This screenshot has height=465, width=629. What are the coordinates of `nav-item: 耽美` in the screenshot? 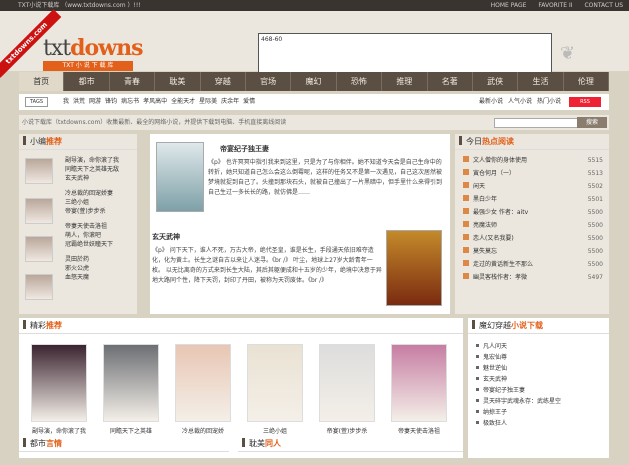 It's located at (178, 81).